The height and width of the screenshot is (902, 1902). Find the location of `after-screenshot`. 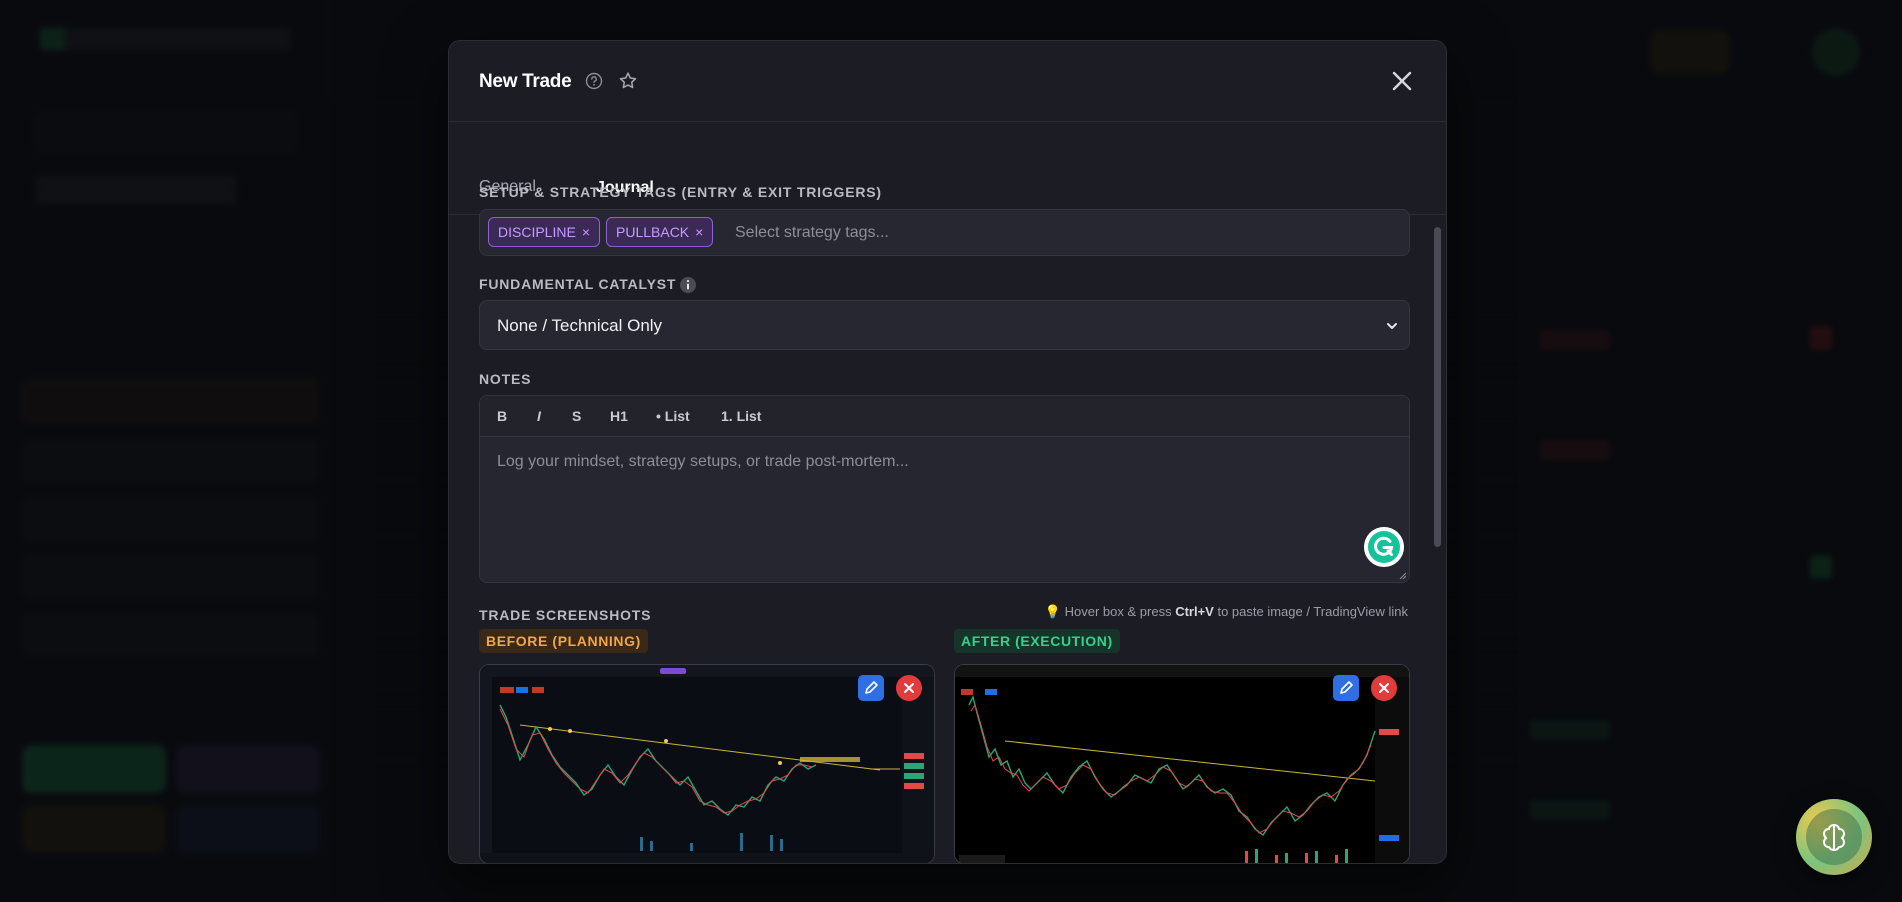

after-screenshot is located at coordinates (1182, 763).